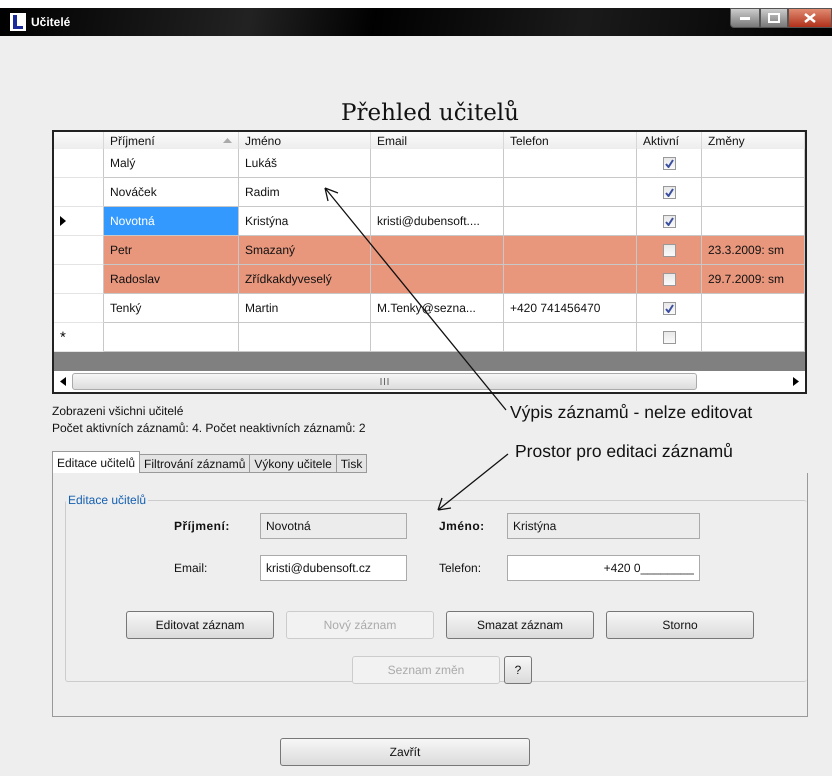 The image size is (832, 776). What do you see at coordinates (603, 568) in the screenshot?
I see `input-field: +420 0________` at bounding box center [603, 568].